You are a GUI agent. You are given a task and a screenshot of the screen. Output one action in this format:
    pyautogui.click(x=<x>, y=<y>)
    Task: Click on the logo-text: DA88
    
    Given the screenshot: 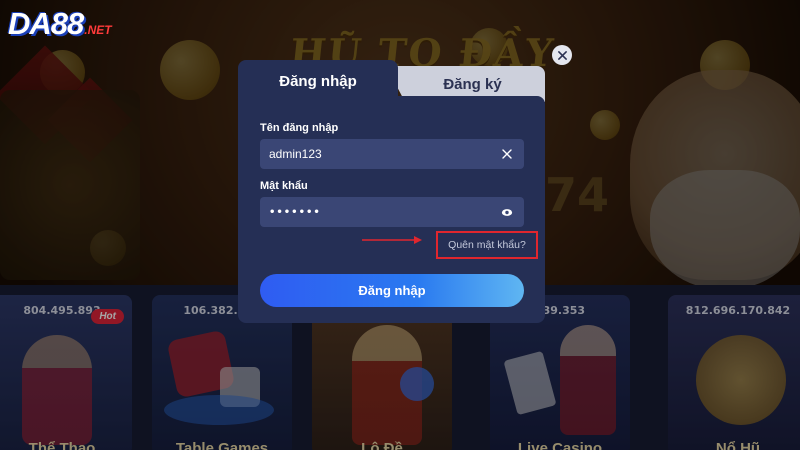 What is the action you would take?
    pyautogui.click(x=46, y=23)
    